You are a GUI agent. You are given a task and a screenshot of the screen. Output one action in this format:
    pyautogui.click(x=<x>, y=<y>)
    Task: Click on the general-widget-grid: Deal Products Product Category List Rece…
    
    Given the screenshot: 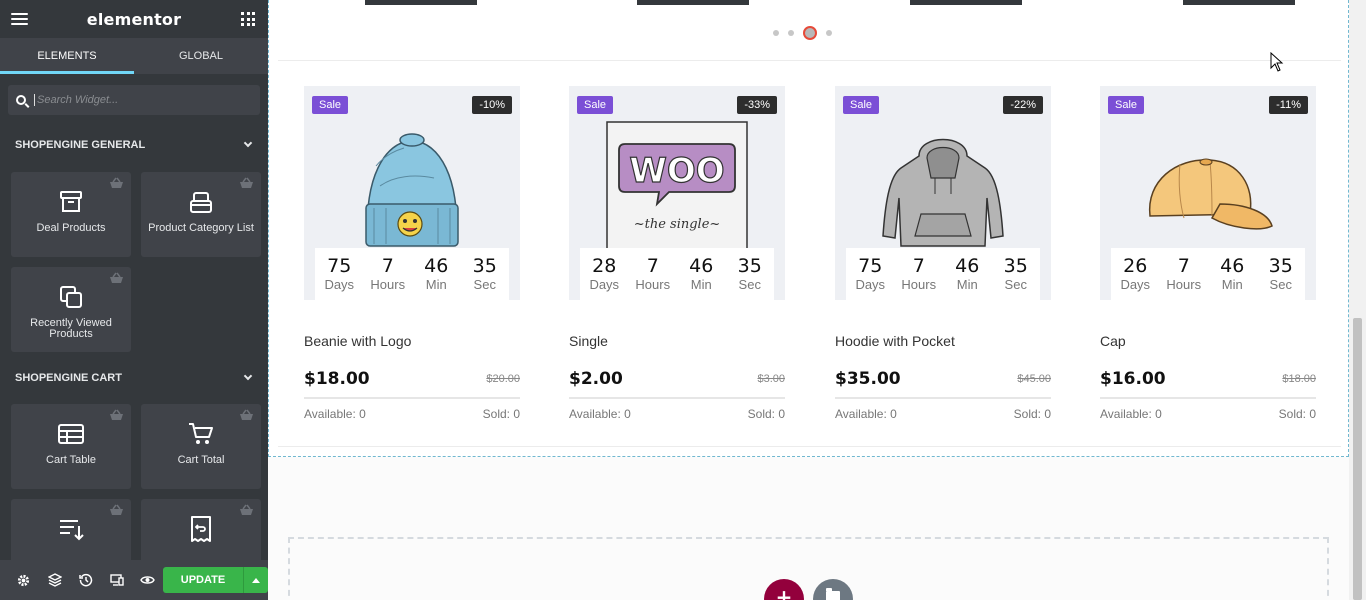 What is the action you would take?
    pyautogui.click(x=134, y=262)
    